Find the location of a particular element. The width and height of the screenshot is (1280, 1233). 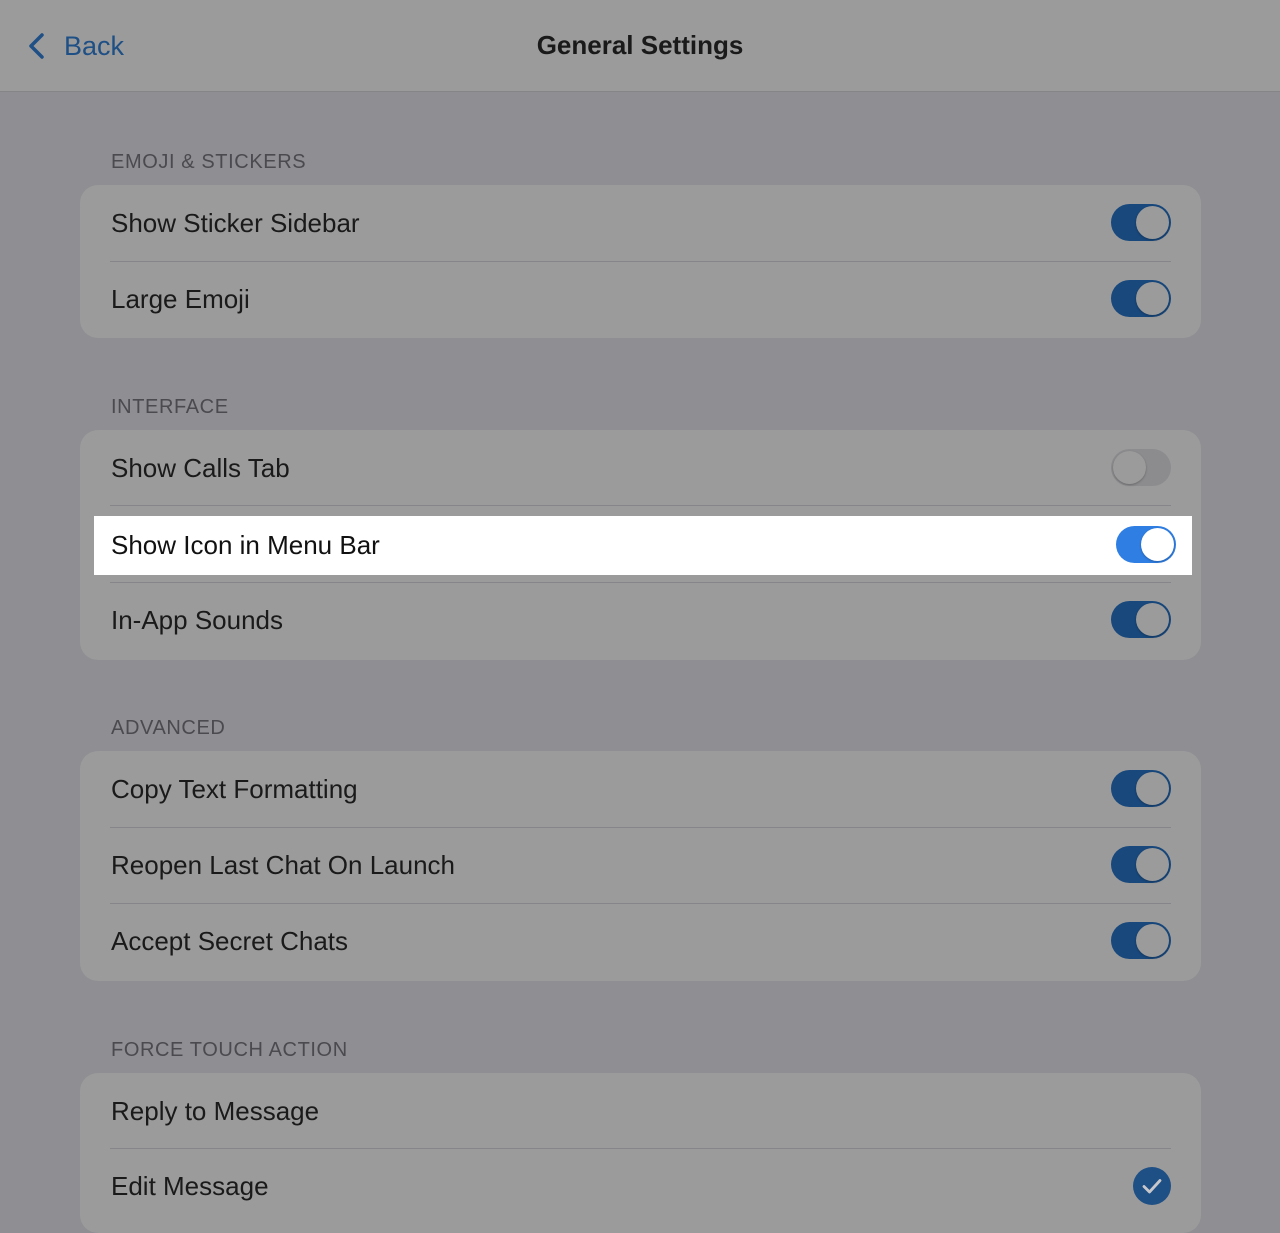

setting-label: Show Calls Tab is located at coordinates (200, 468).